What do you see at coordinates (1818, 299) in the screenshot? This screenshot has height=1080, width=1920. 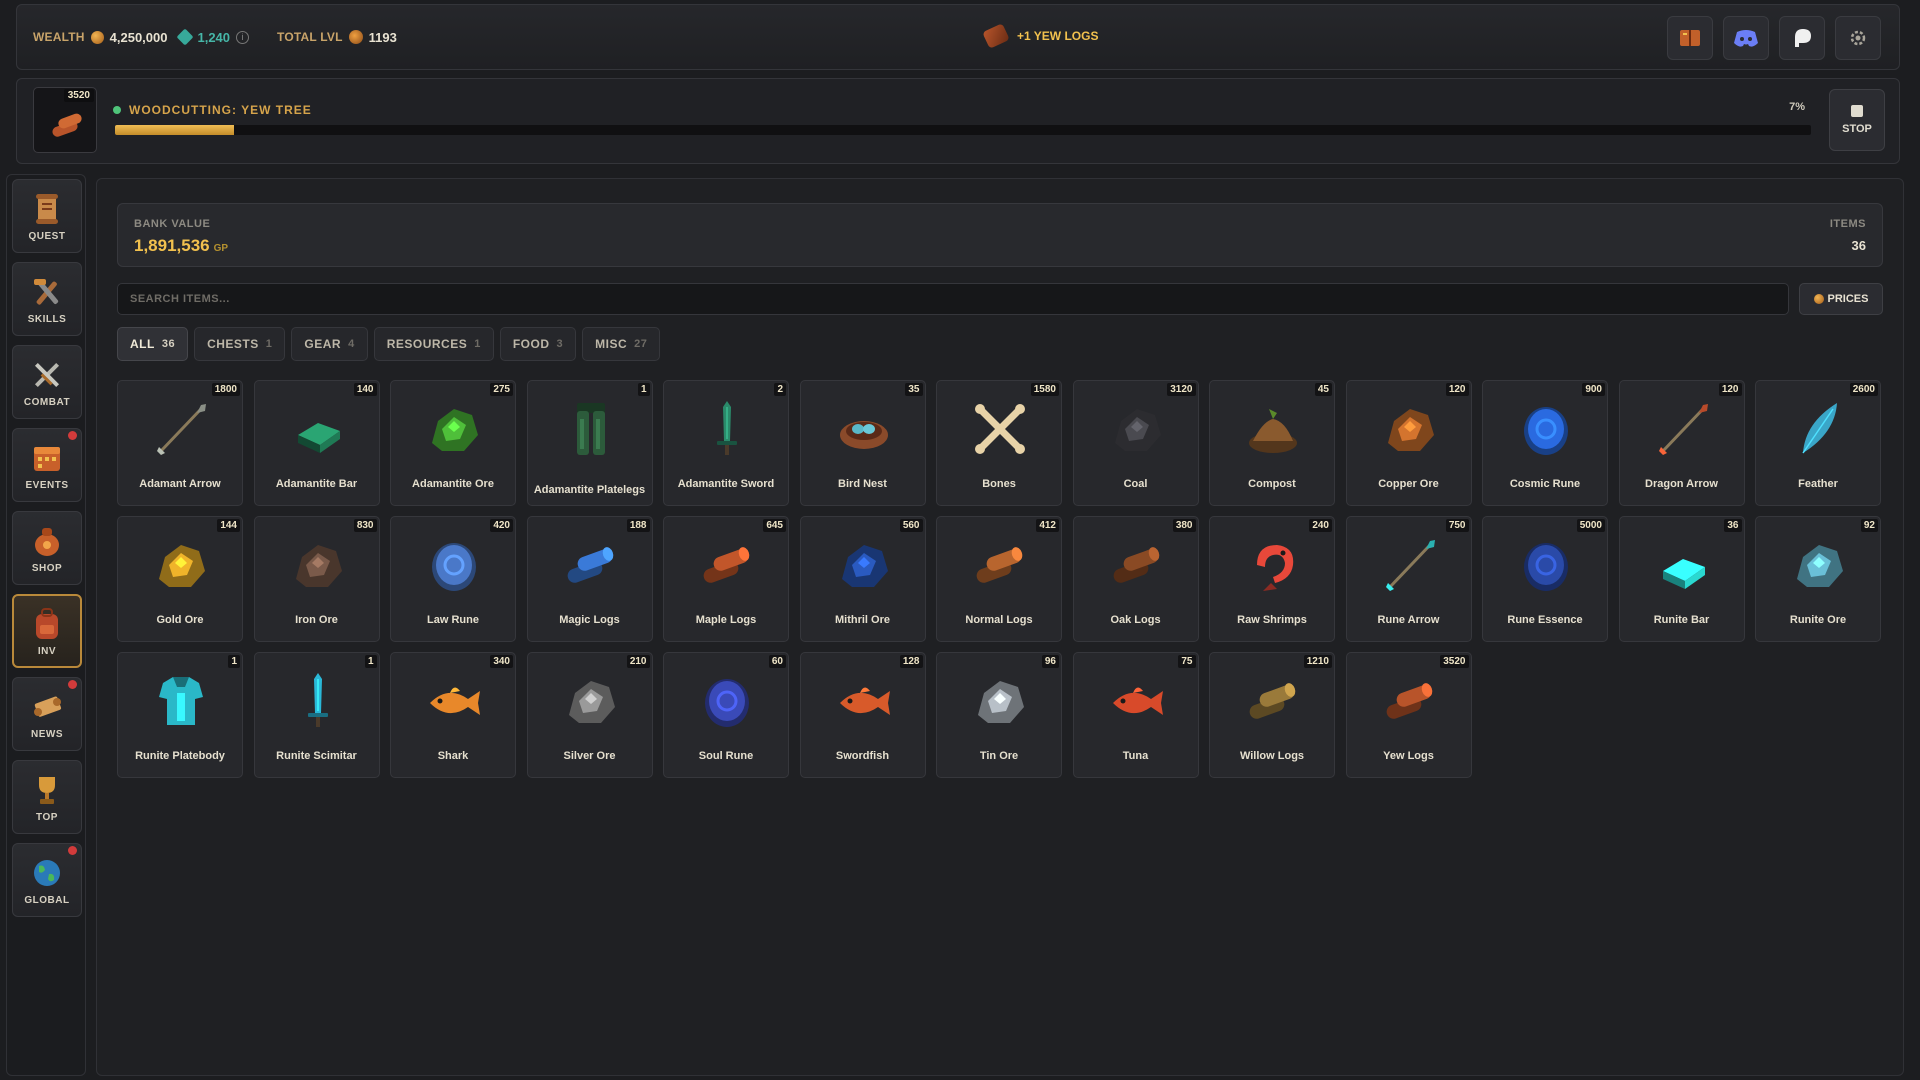 I see `coin-icon` at bounding box center [1818, 299].